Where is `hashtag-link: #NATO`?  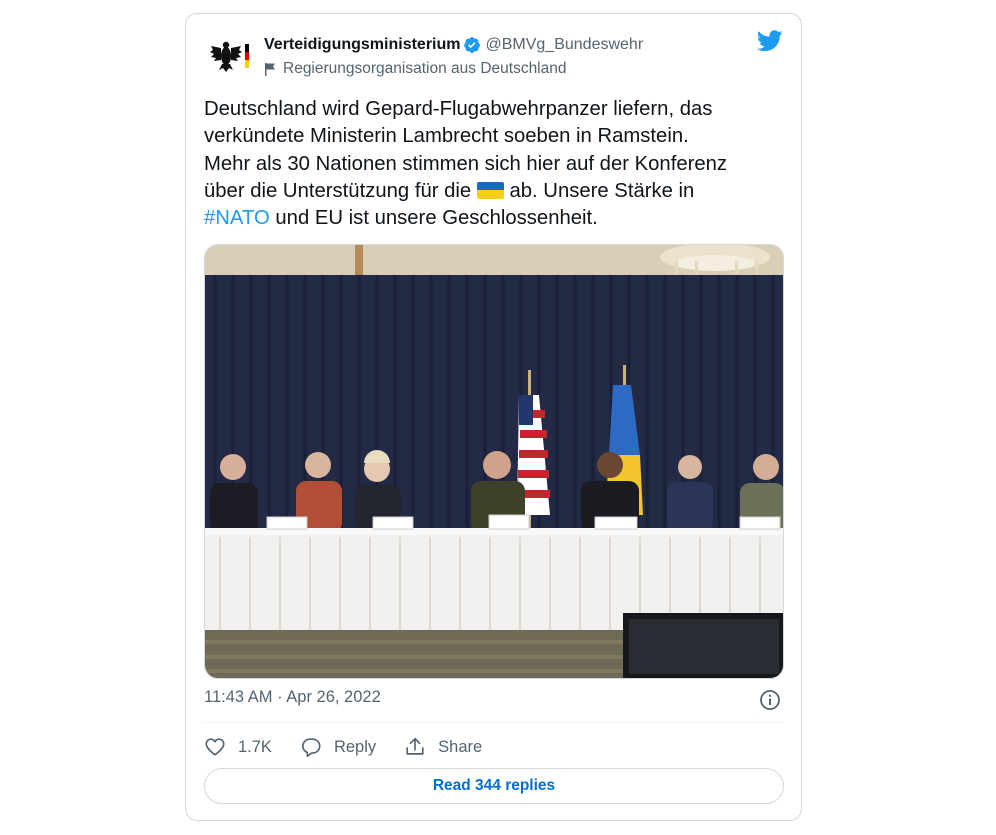 hashtag-link: #NATO is located at coordinates (237, 218).